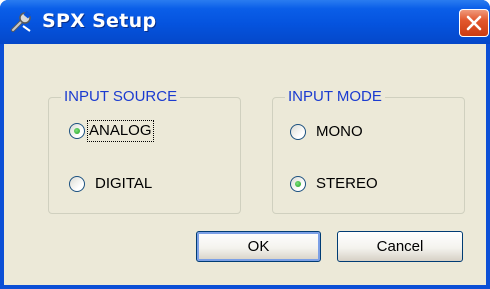  What do you see at coordinates (400, 246) in the screenshot?
I see `cancel-button: Cancel` at bounding box center [400, 246].